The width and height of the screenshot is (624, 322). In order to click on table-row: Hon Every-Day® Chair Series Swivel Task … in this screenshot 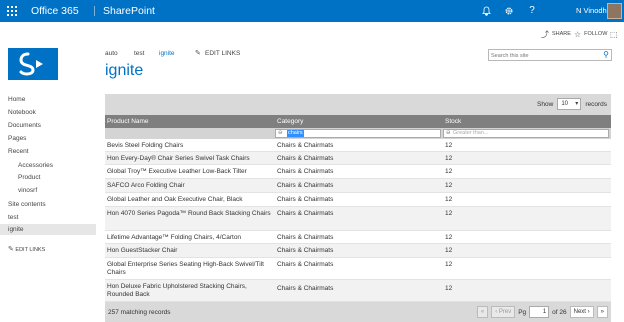, I will do `click(358, 158)`.